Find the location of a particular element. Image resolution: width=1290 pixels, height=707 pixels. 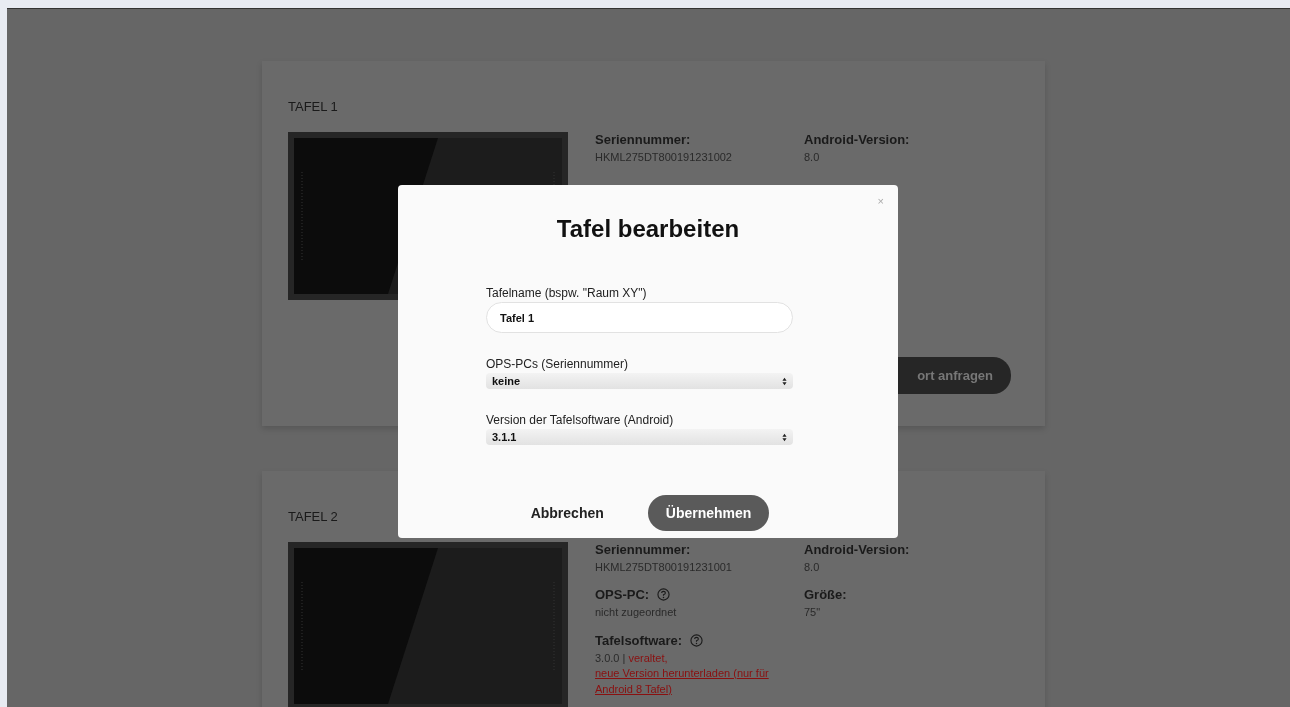

detail-label: OPS-PC: is located at coordinates (622, 595).